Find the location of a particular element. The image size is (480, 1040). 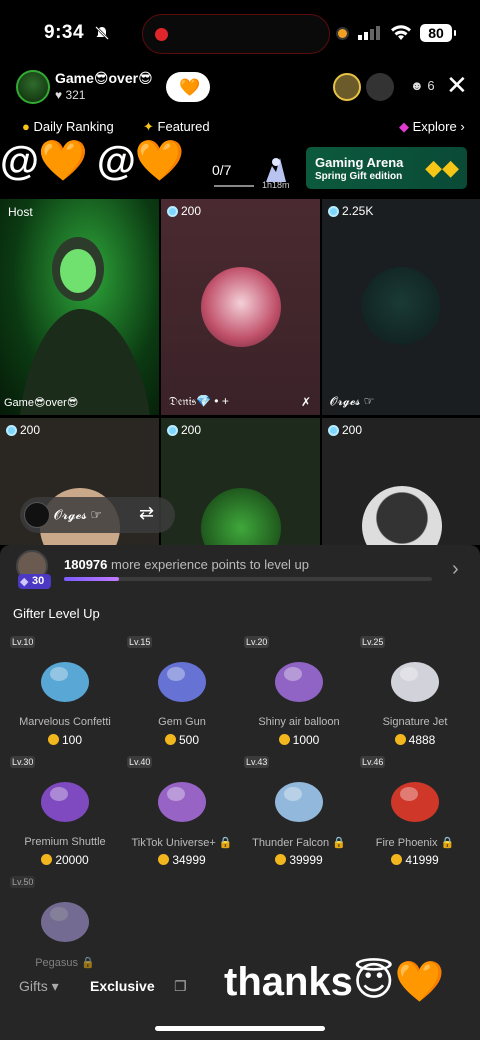

recording-indicator-icon is located at coordinates (161, 34).